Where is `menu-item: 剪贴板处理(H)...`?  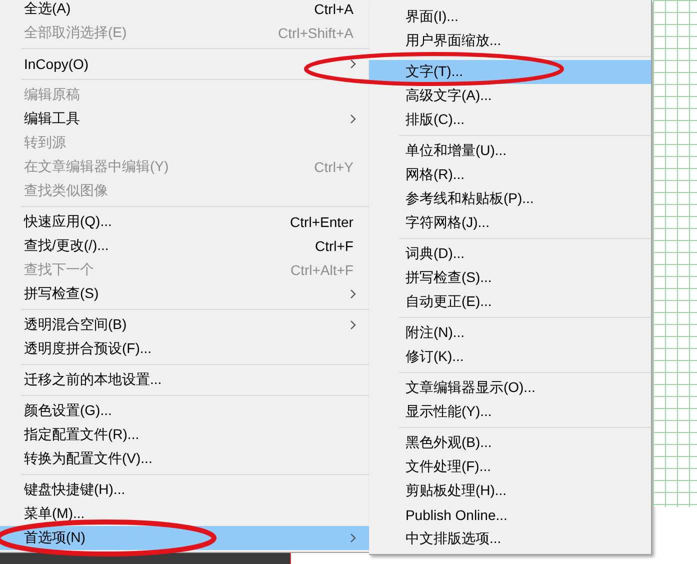
menu-item: 剪贴板处理(H)... is located at coordinates (510, 491).